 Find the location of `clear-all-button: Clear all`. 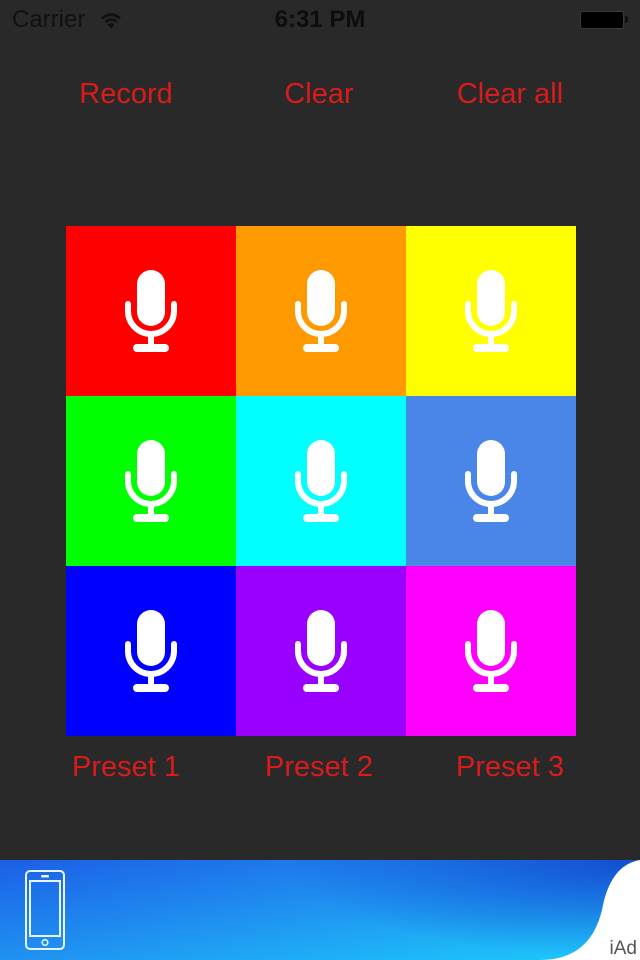

clear-all-button: Clear all is located at coordinates (510, 94).